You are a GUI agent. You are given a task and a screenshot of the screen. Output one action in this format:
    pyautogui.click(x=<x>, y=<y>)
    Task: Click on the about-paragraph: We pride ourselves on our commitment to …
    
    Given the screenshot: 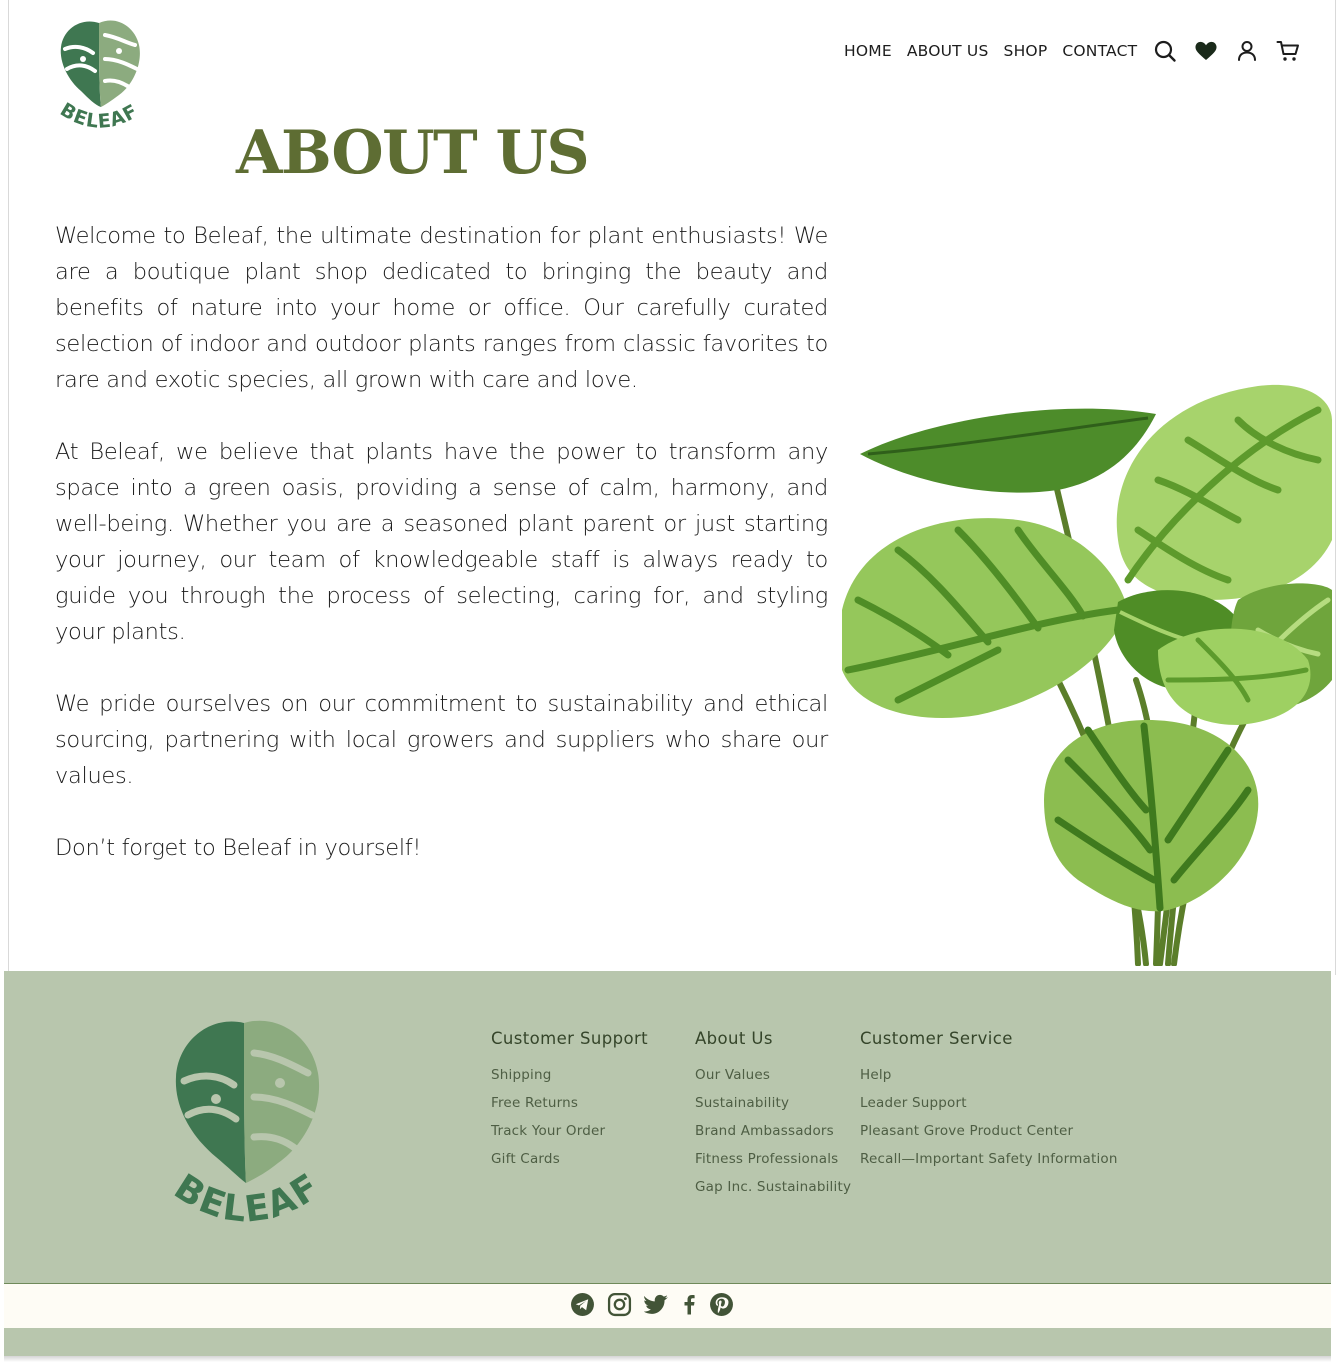 What is the action you would take?
    pyautogui.click(x=441, y=740)
    